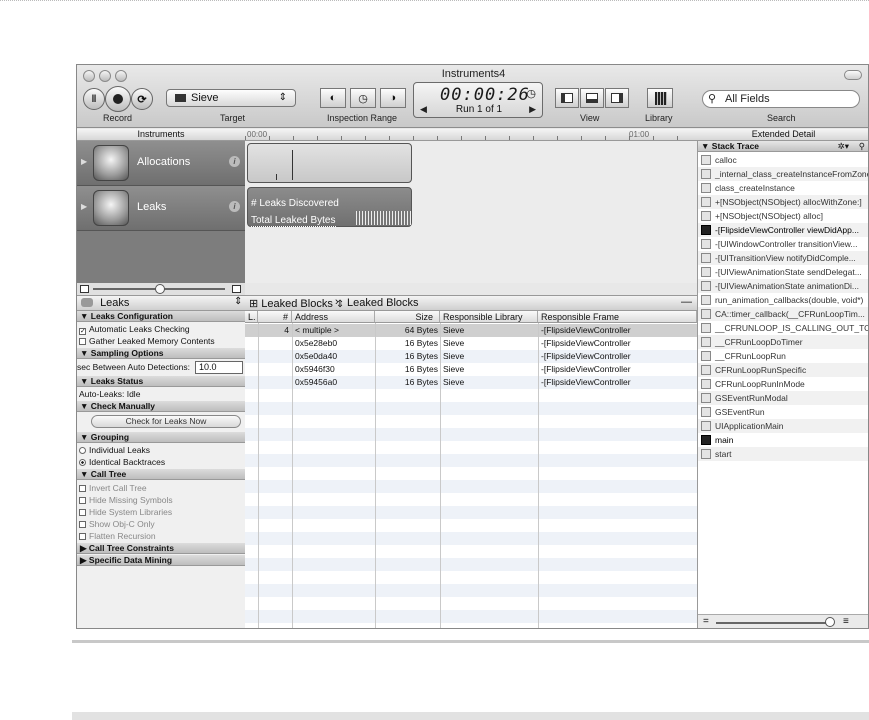 The height and width of the screenshot is (720, 869). Describe the element at coordinates (383, 303) in the screenshot. I see `breadcrumb: Leaked Blocks` at that location.